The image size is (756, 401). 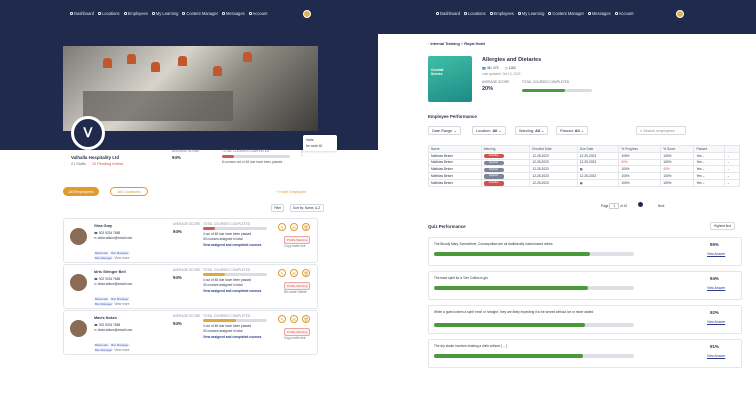 What do you see at coordinates (709, 169) in the screenshot?
I see `cell-passed: Yes ⌄` at bounding box center [709, 169].